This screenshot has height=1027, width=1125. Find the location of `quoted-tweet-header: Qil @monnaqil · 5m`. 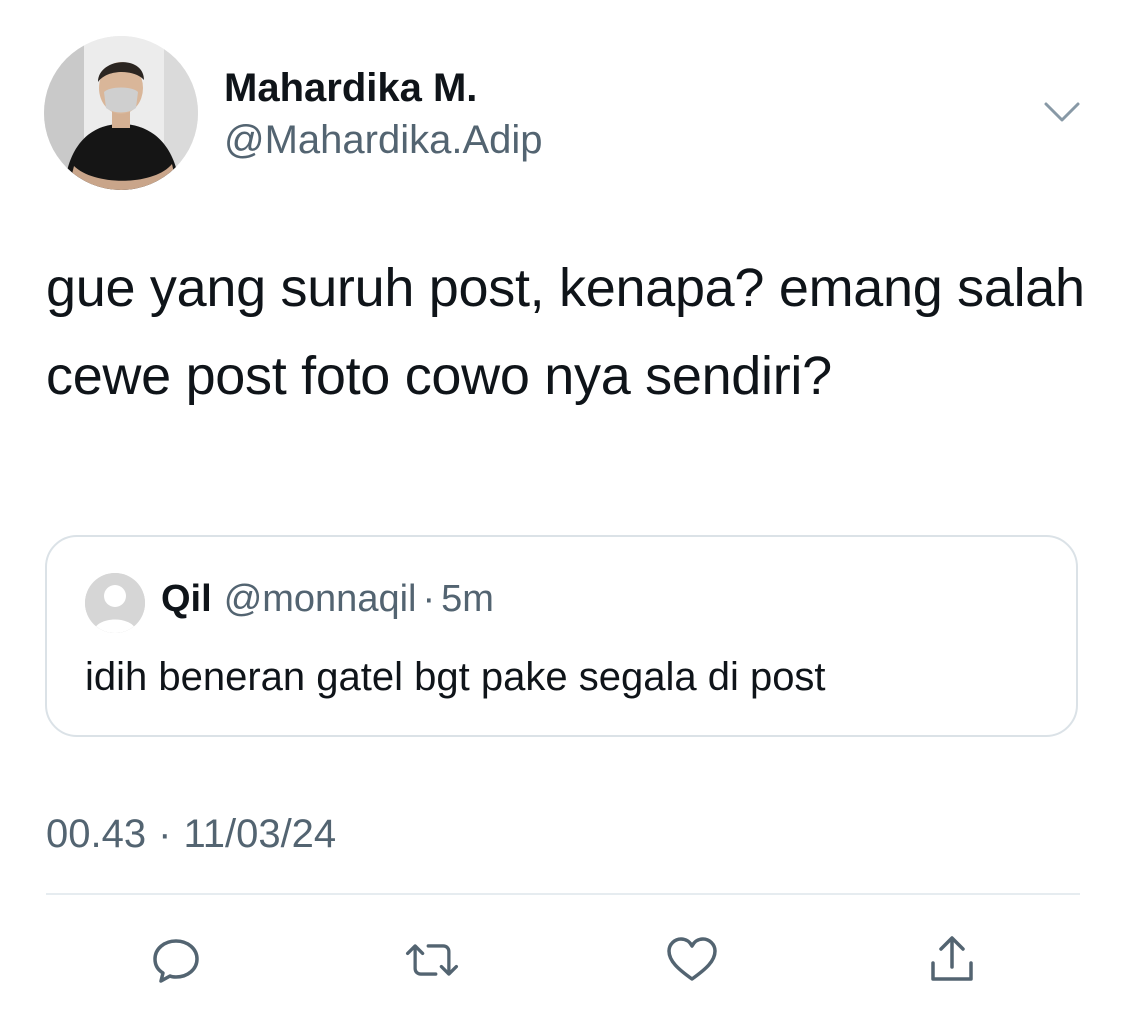

quoted-tweet-header: Qil @monnaqil · 5m is located at coordinates (327, 599).